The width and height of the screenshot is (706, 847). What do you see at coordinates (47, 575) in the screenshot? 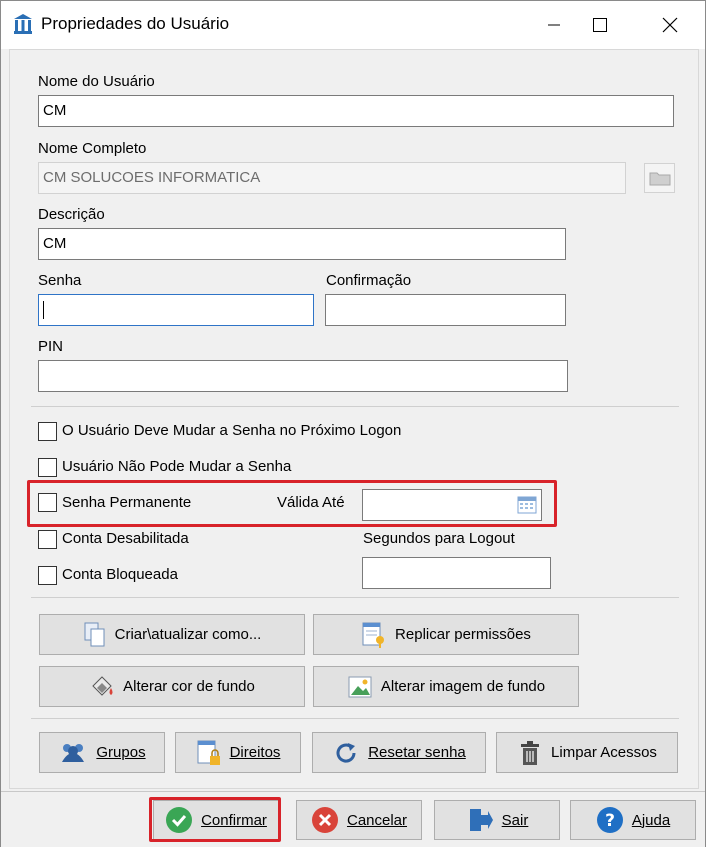
I see `account-locked-checkbox` at bounding box center [47, 575].